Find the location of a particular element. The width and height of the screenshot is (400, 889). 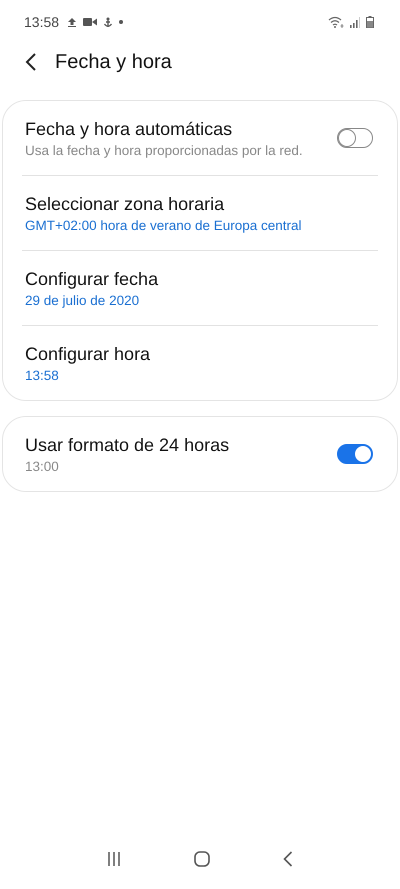

setting-title: Configurar fecha is located at coordinates (199, 279).